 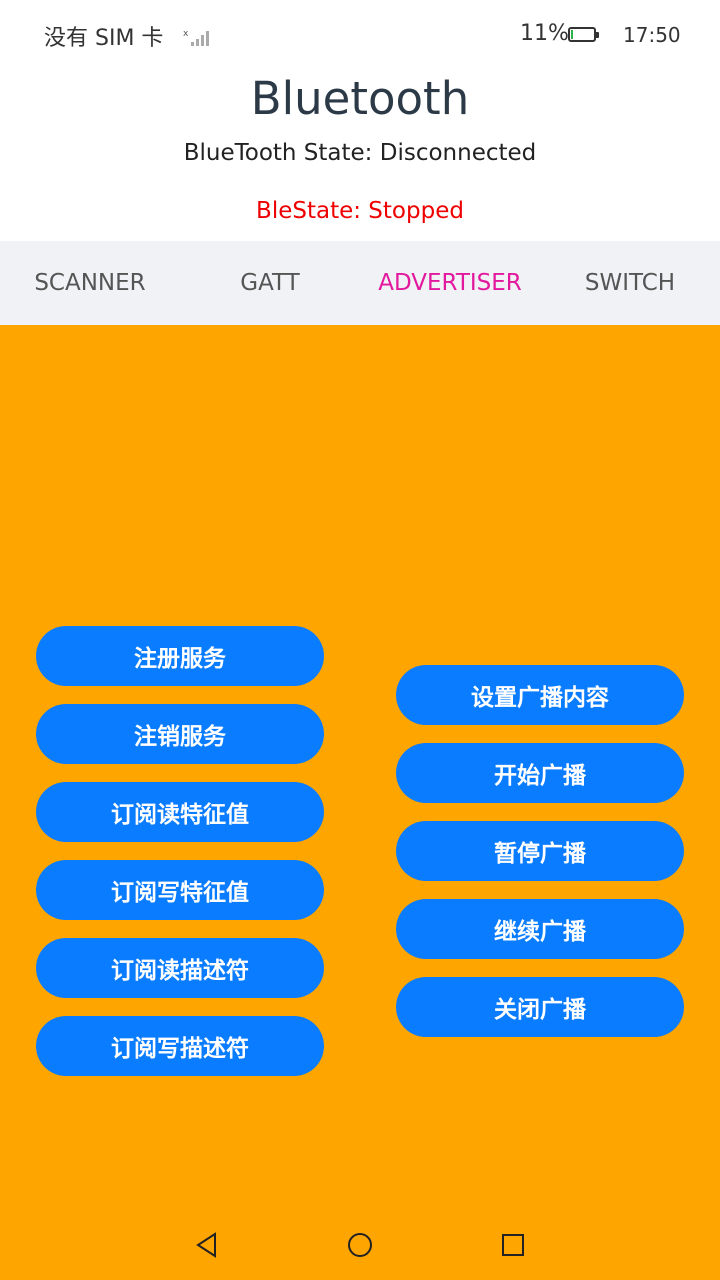 What do you see at coordinates (196, 37) in the screenshot?
I see `signal-icon: x` at bounding box center [196, 37].